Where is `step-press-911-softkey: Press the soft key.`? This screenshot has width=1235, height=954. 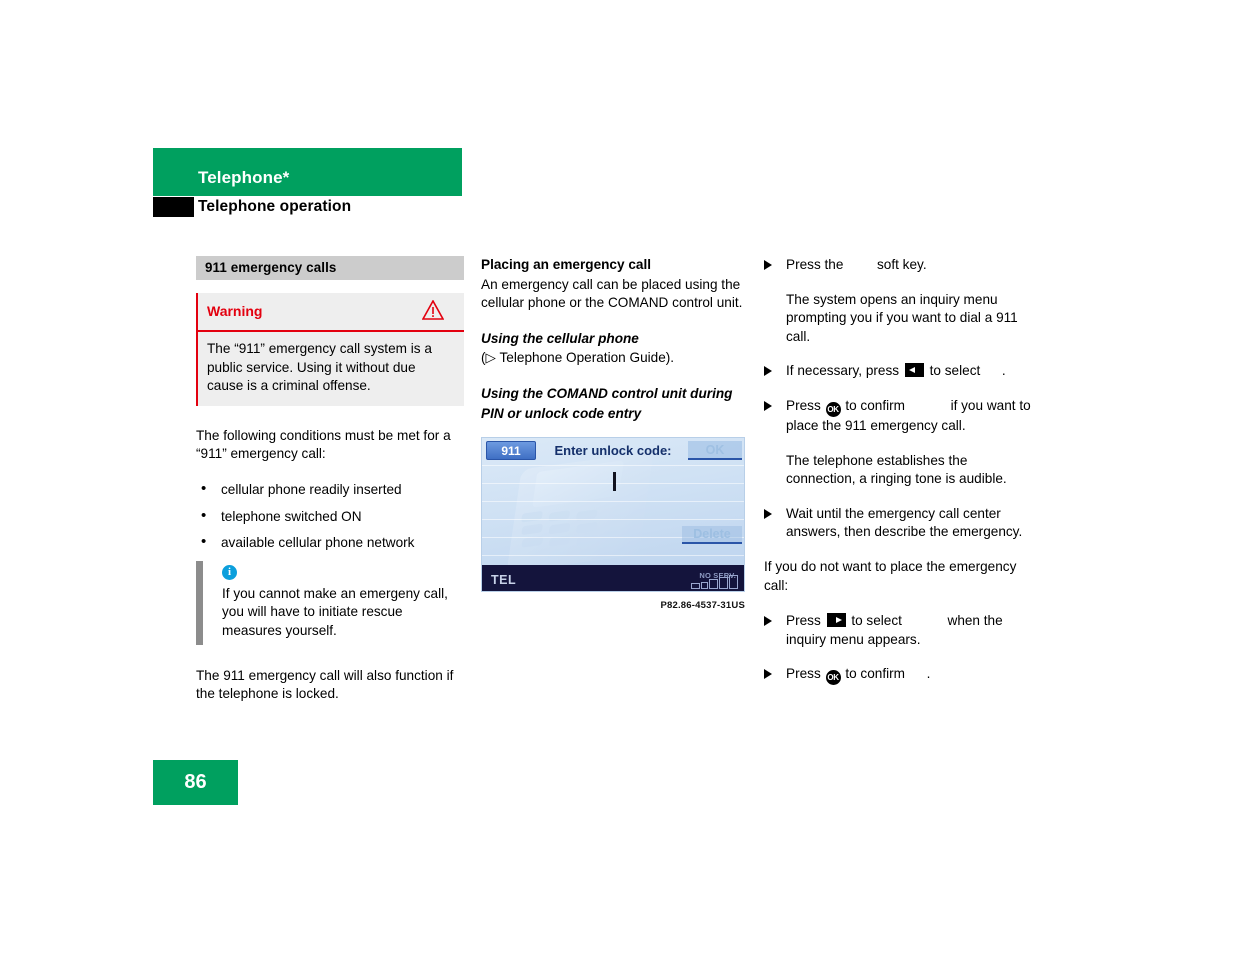
step-press-911-softkey: Press the soft key. is located at coordinates (898, 265).